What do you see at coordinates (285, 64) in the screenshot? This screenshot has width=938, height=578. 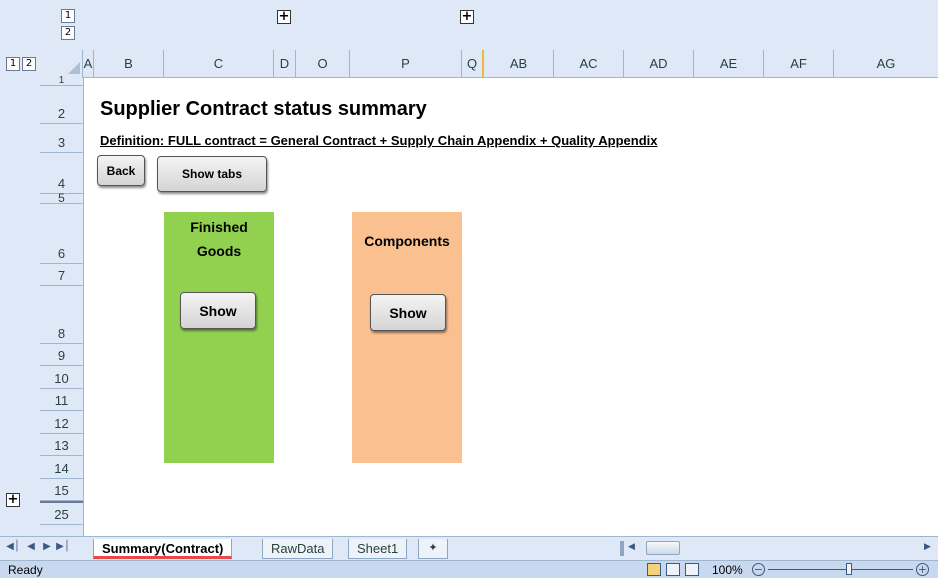 I see `column-header-D: D` at bounding box center [285, 64].